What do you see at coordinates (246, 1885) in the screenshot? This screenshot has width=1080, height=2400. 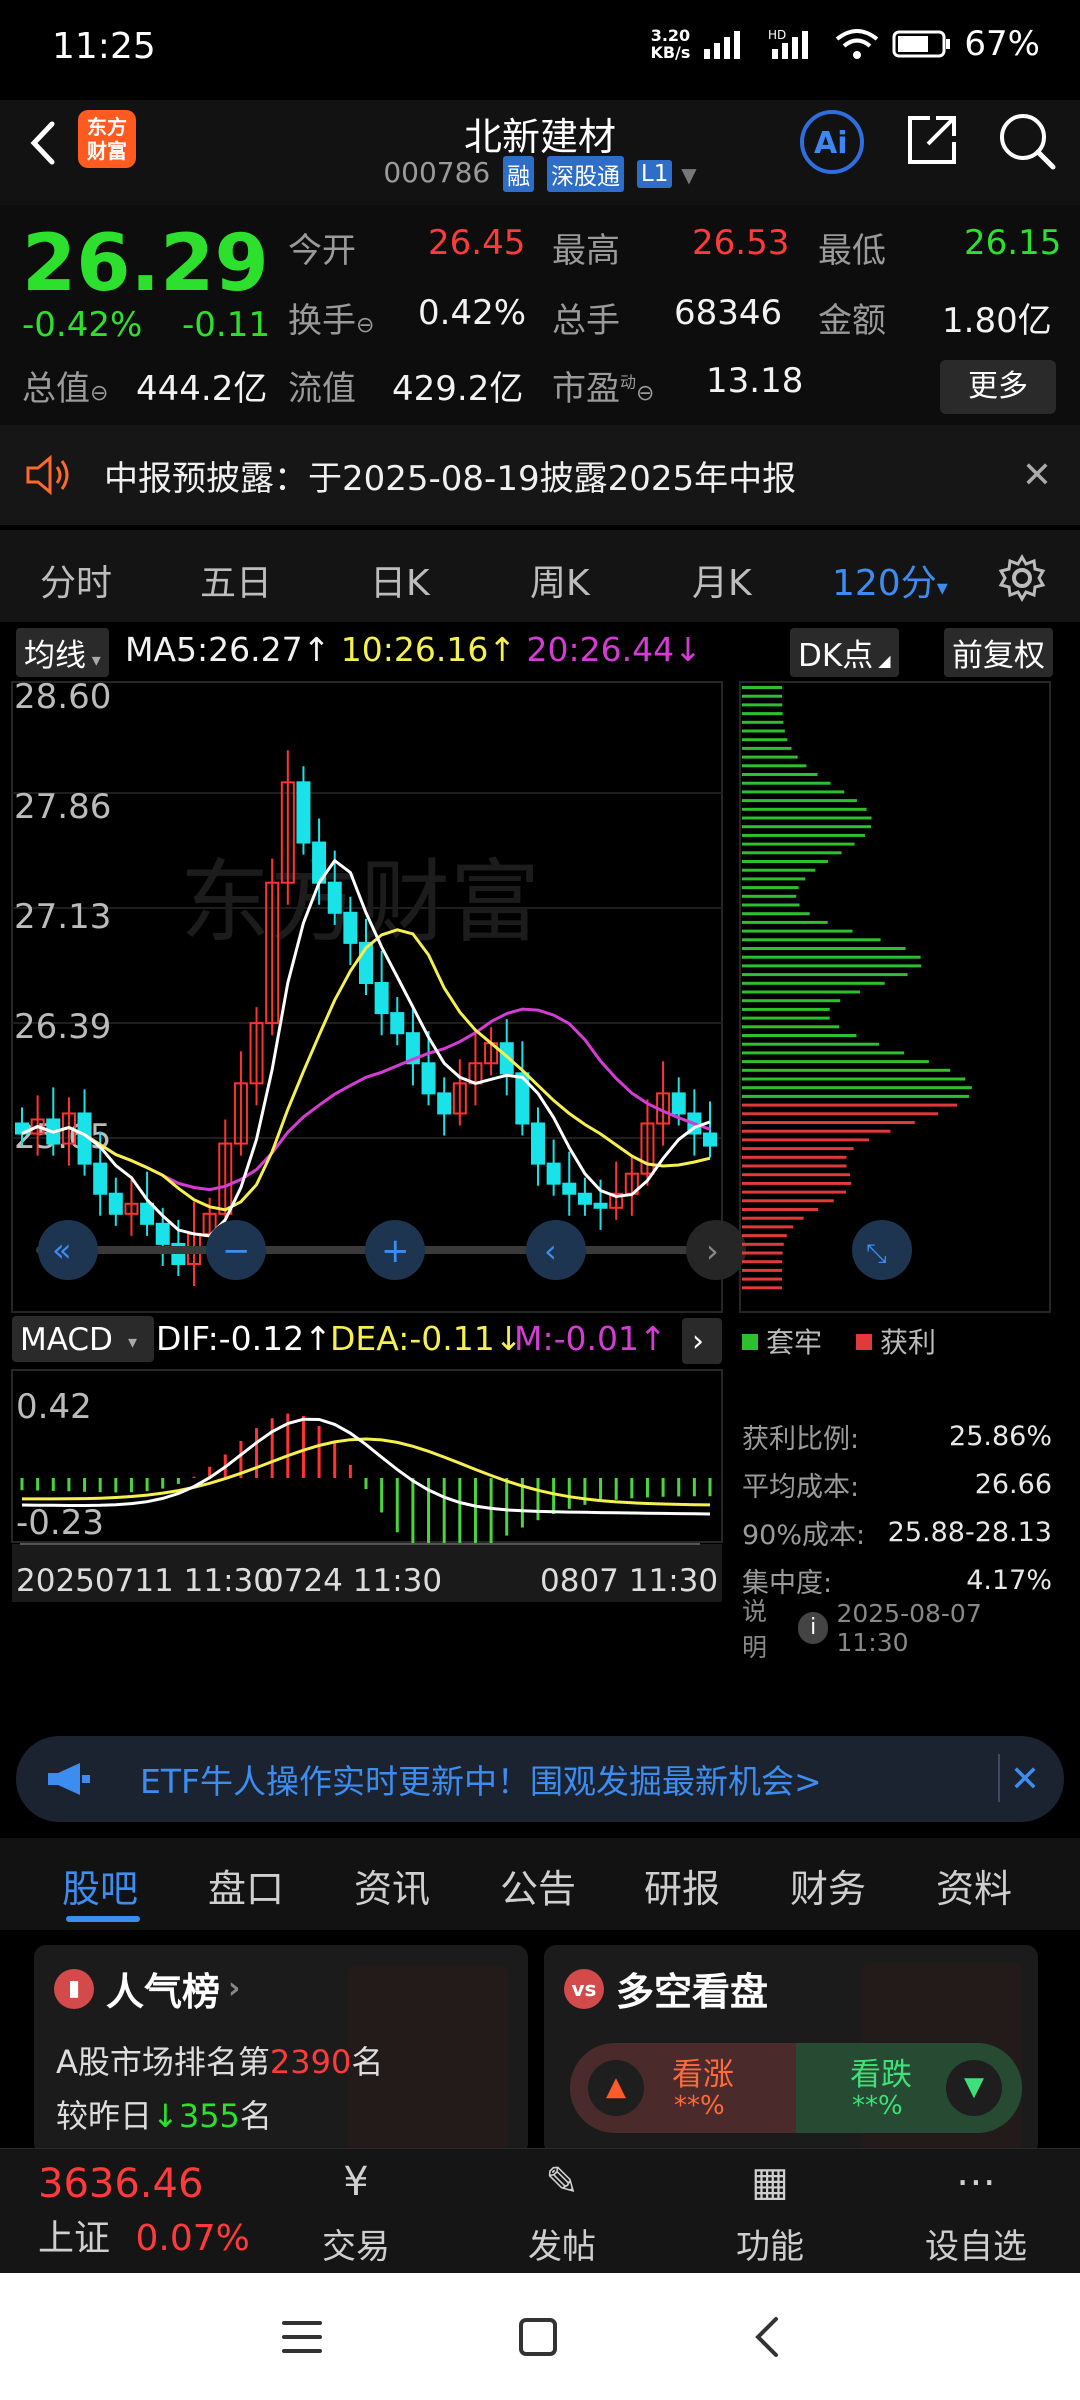 I see `tab-pankou: 盘口` at bounding box center [246, 1885].